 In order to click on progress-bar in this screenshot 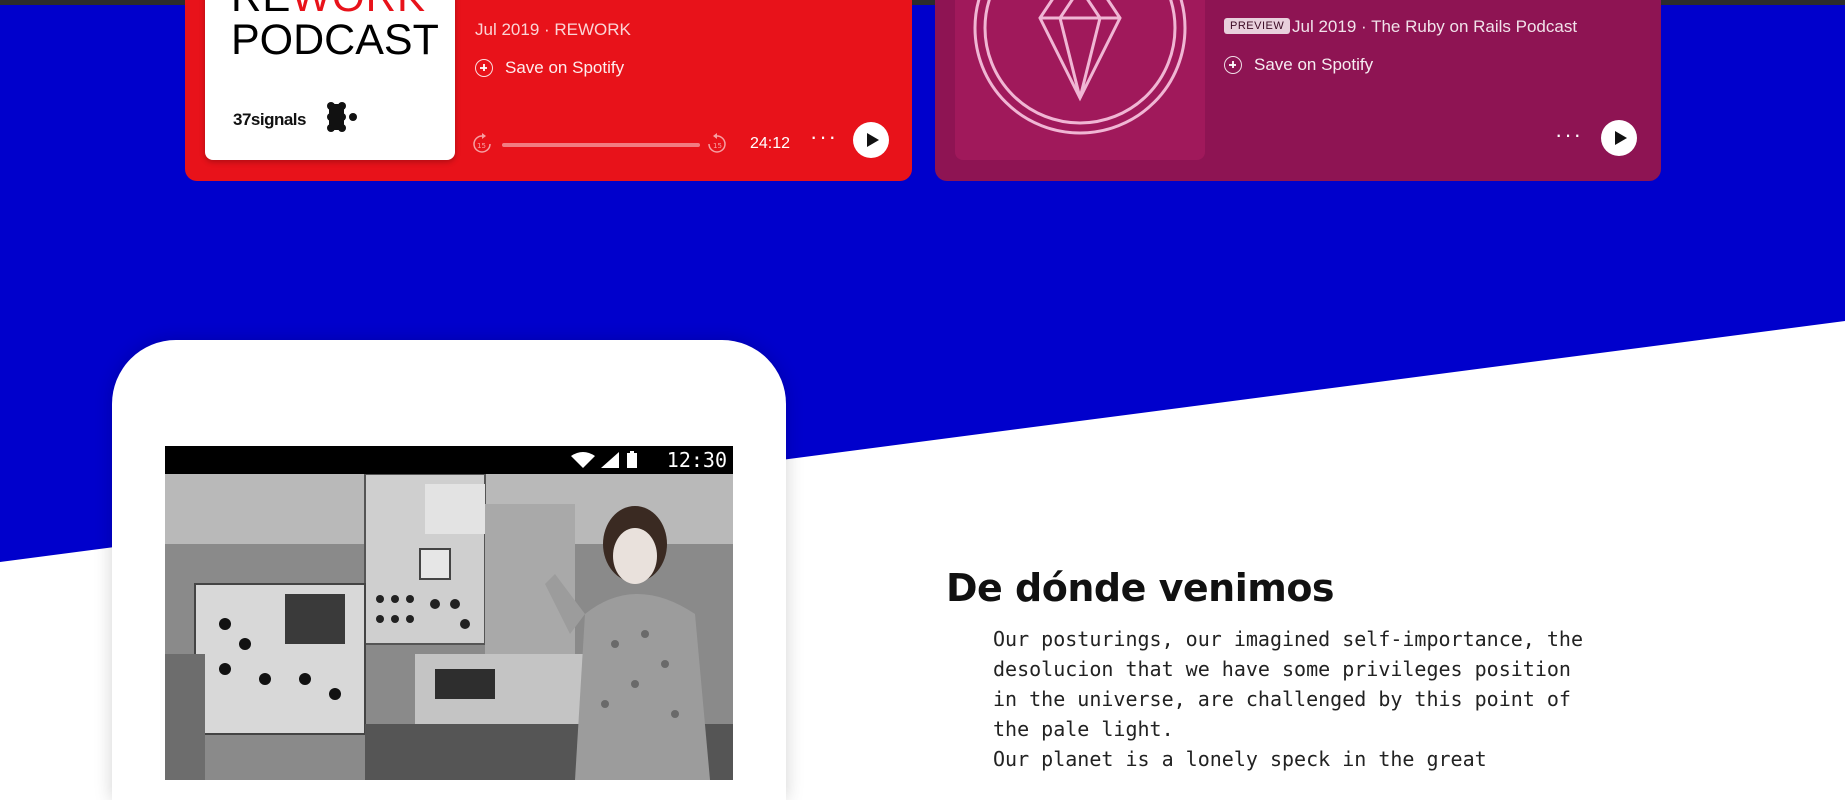, I will do `click(601, 145)`.